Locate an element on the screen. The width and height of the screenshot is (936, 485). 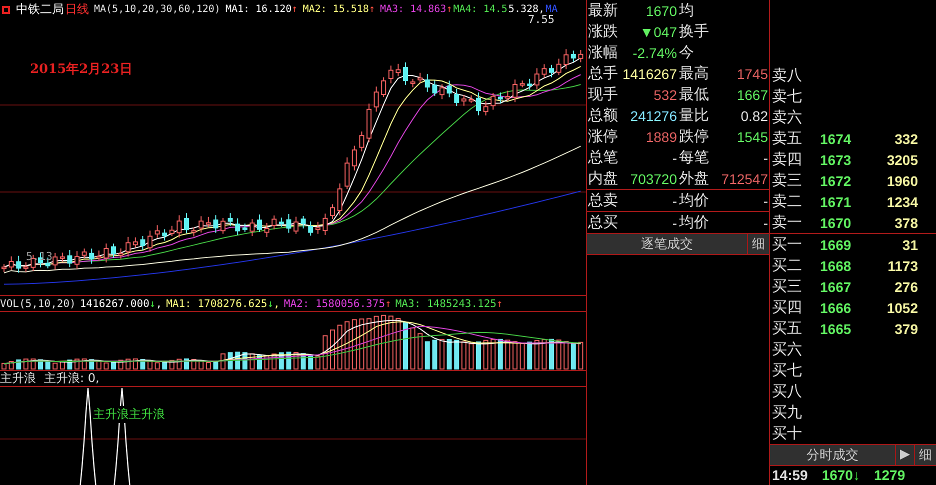
price-label: 7.55 is located at coordinates (541, 19).